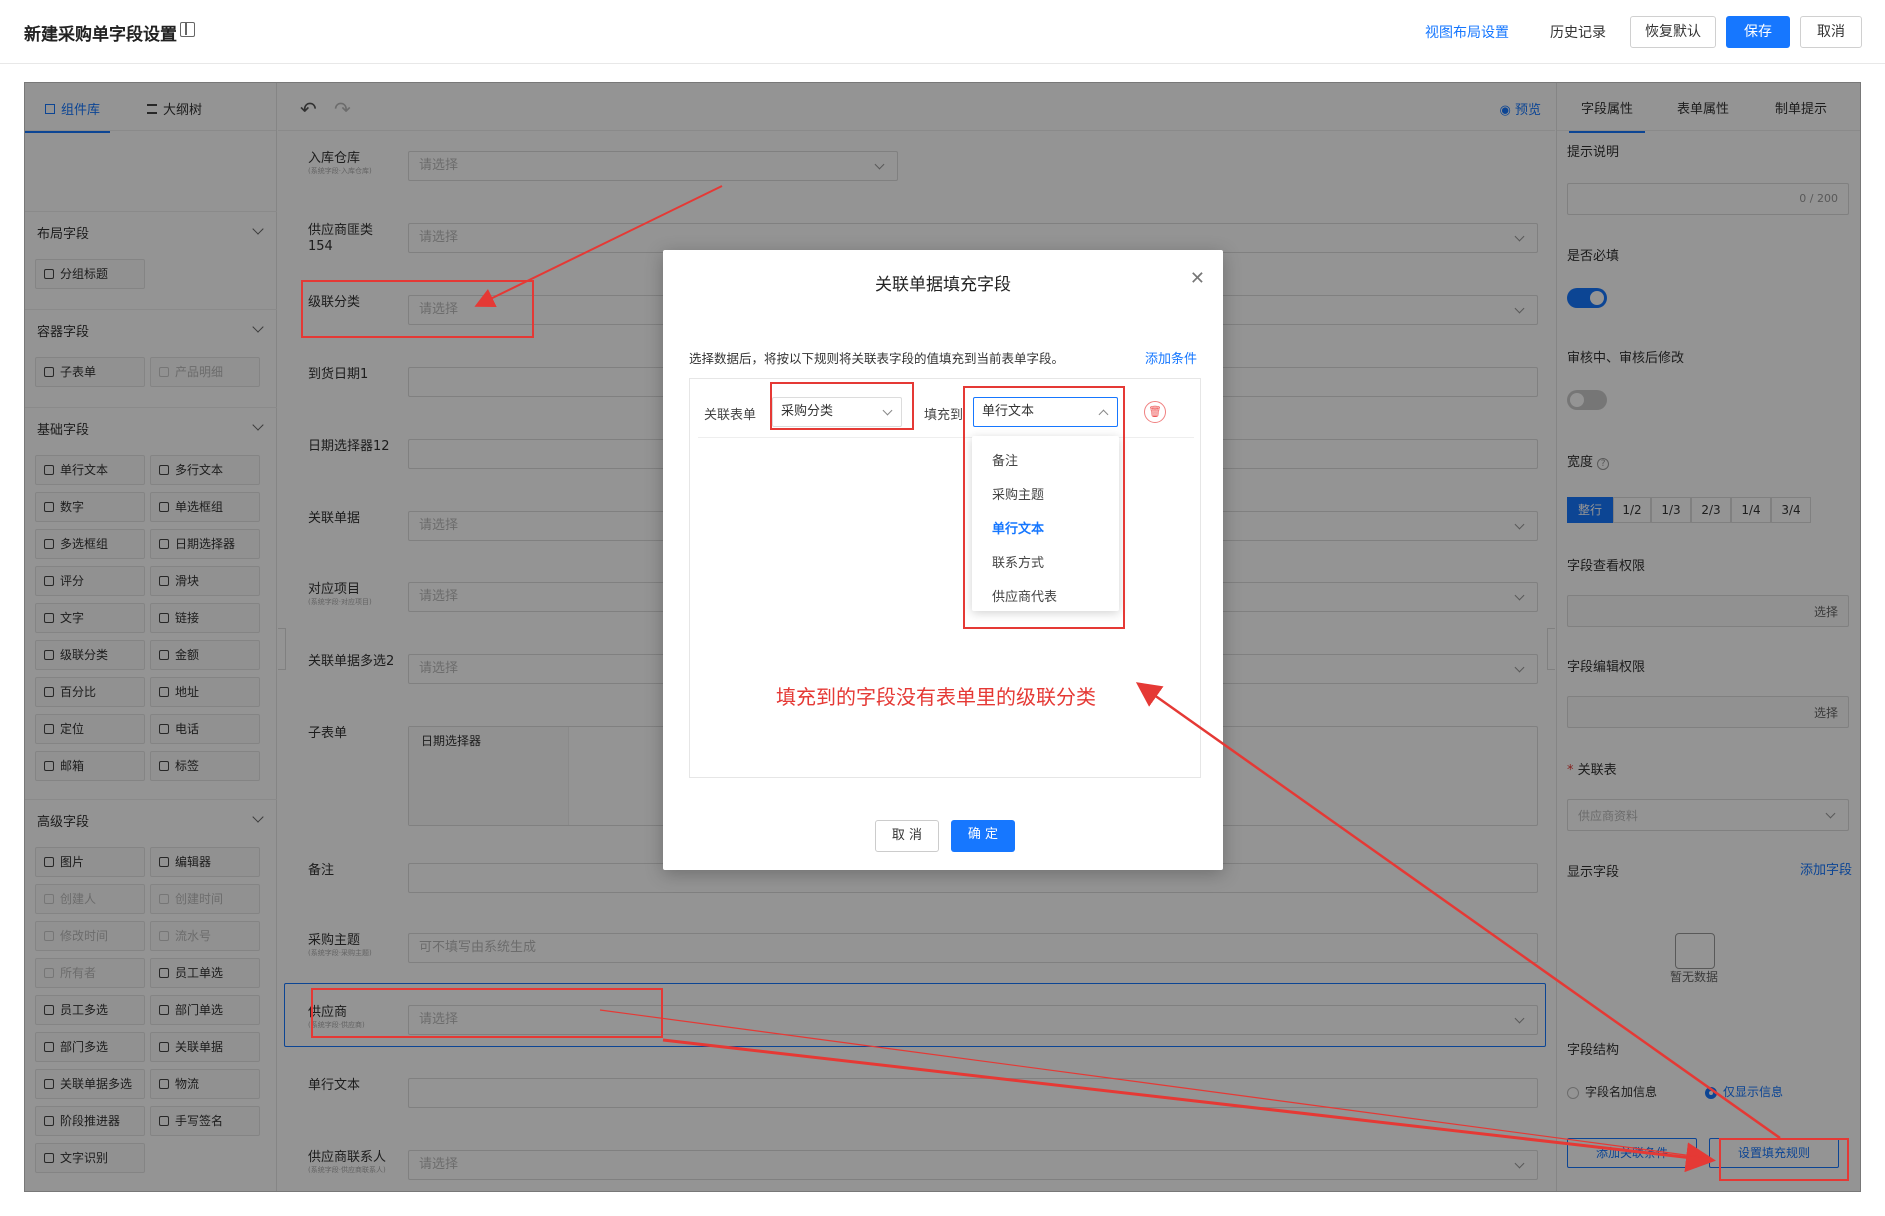  I want to click on delete-icon: 🗑, so click(1155, 412).